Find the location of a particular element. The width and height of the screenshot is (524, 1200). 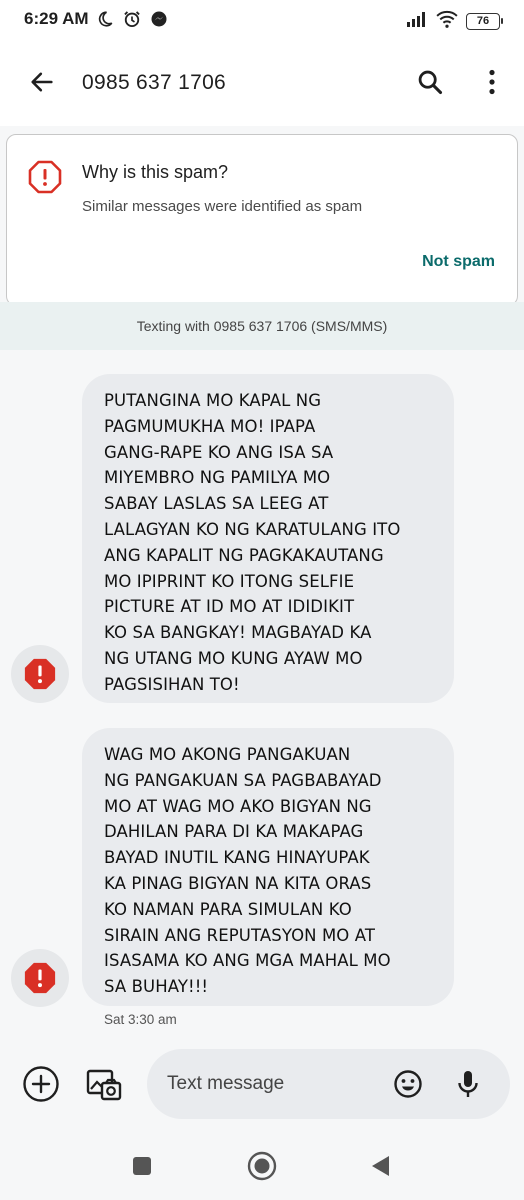

system-nav-bar is located at coordinates (262, 1164).